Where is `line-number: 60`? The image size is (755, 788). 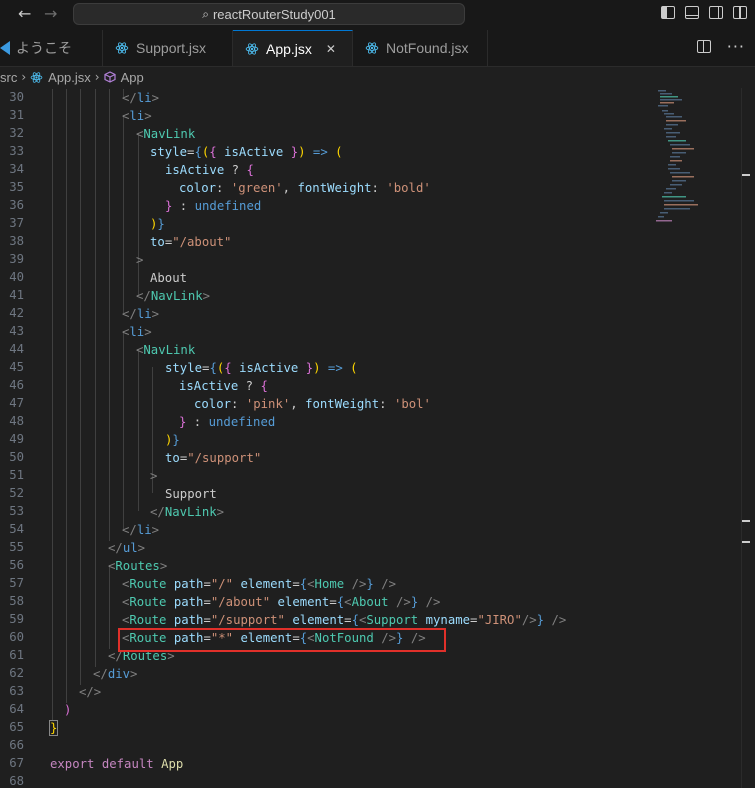 line-number: 60 is located at coordinates (16, 637).